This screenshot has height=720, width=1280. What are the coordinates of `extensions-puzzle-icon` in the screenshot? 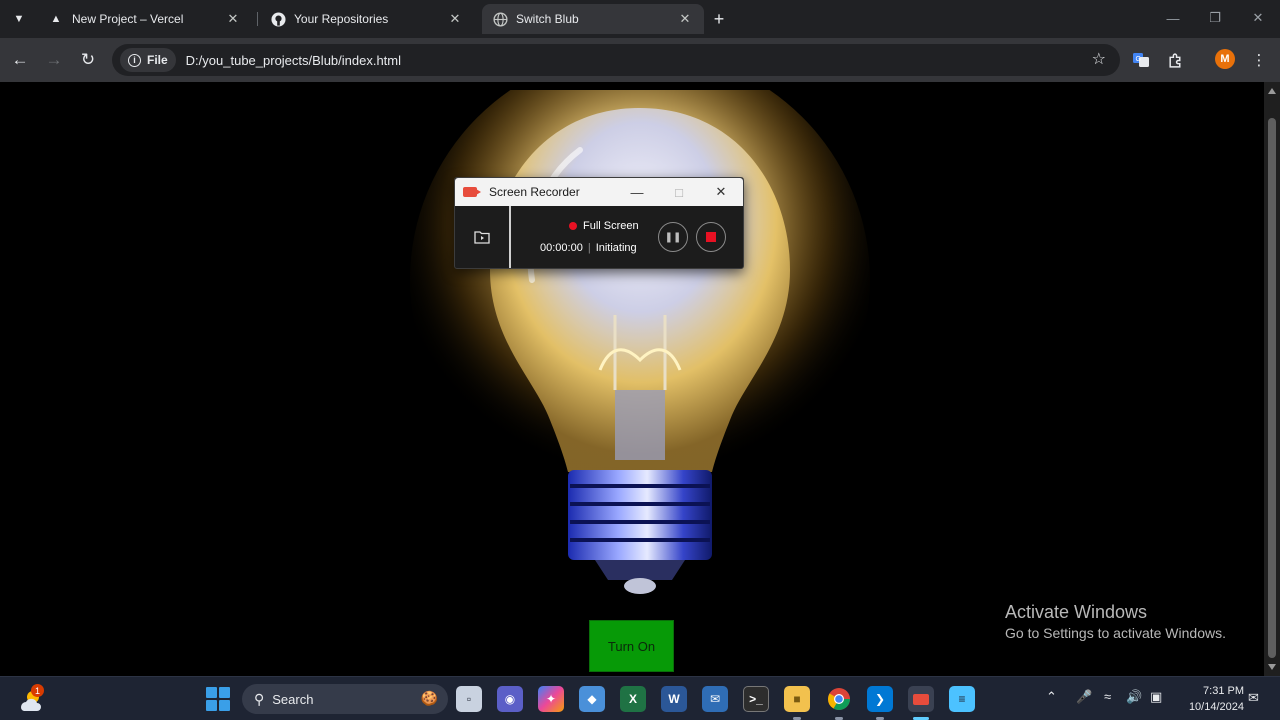 It's located at (1175, 60).